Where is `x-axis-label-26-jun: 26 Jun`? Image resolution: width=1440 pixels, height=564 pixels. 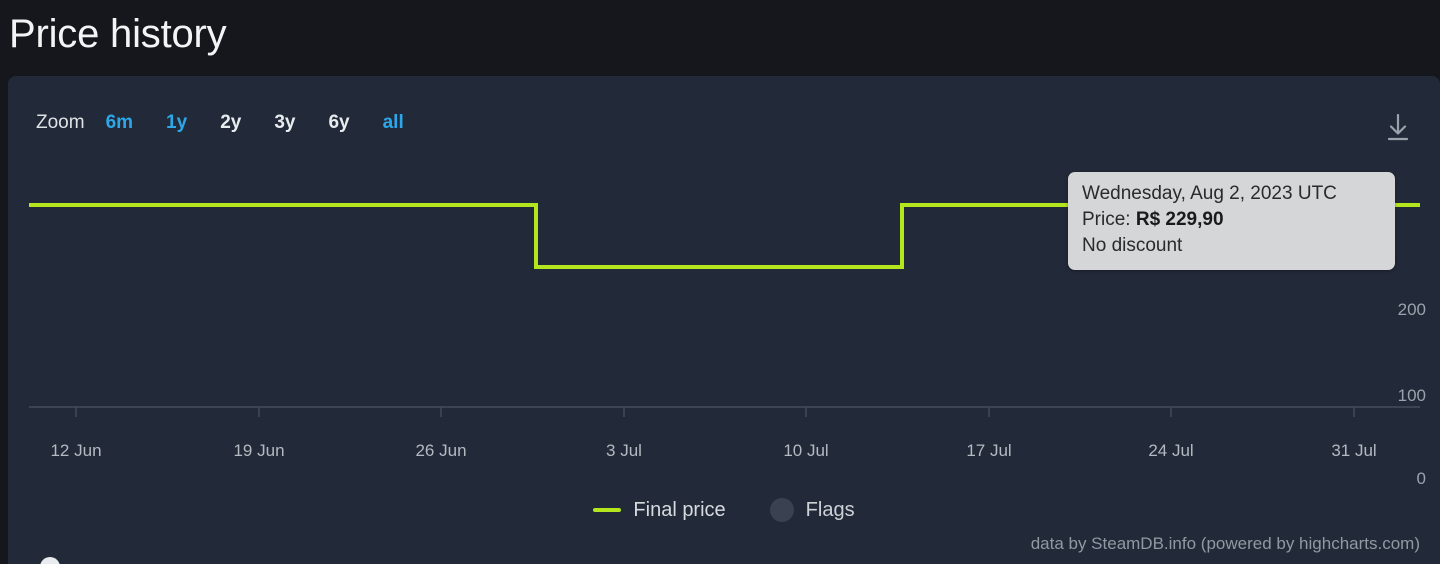
x-axis-label-26-jun: 26 Jun is located at coordinates (441, 450).